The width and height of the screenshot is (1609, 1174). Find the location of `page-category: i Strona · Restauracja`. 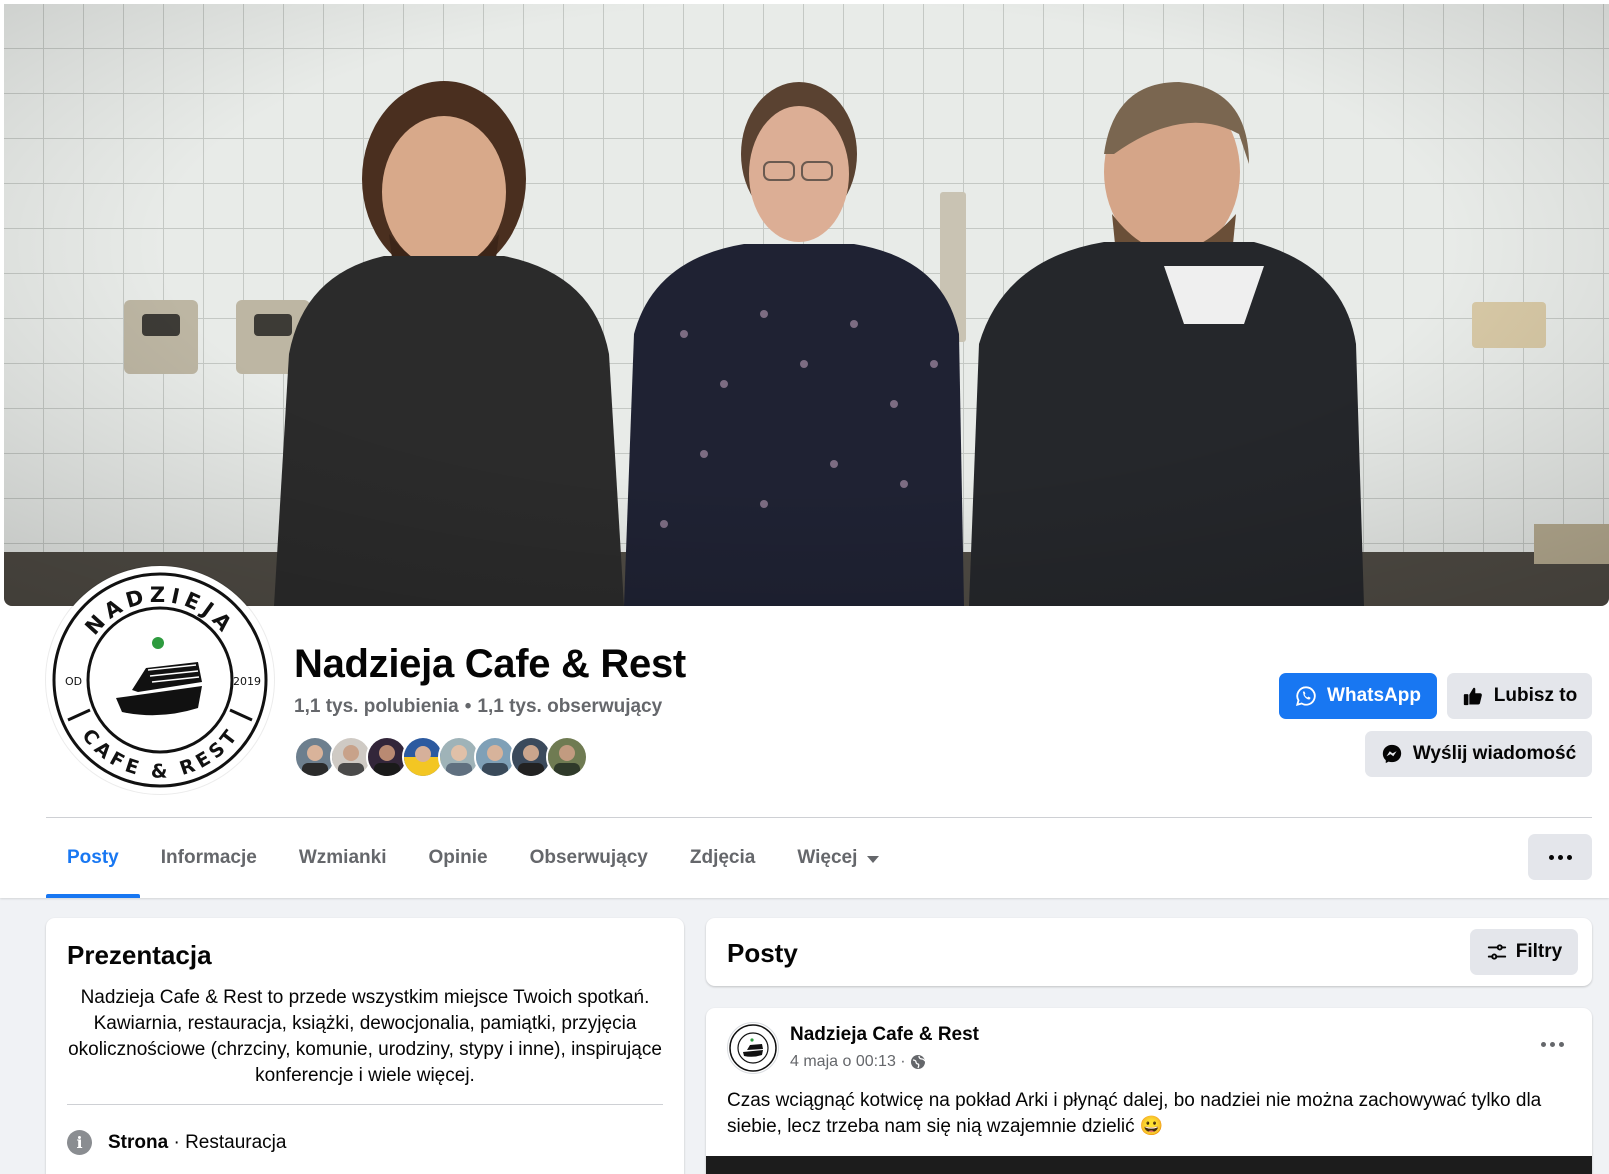

page-category: i Strona · Restauracja is located at coordinates (176, 1142).